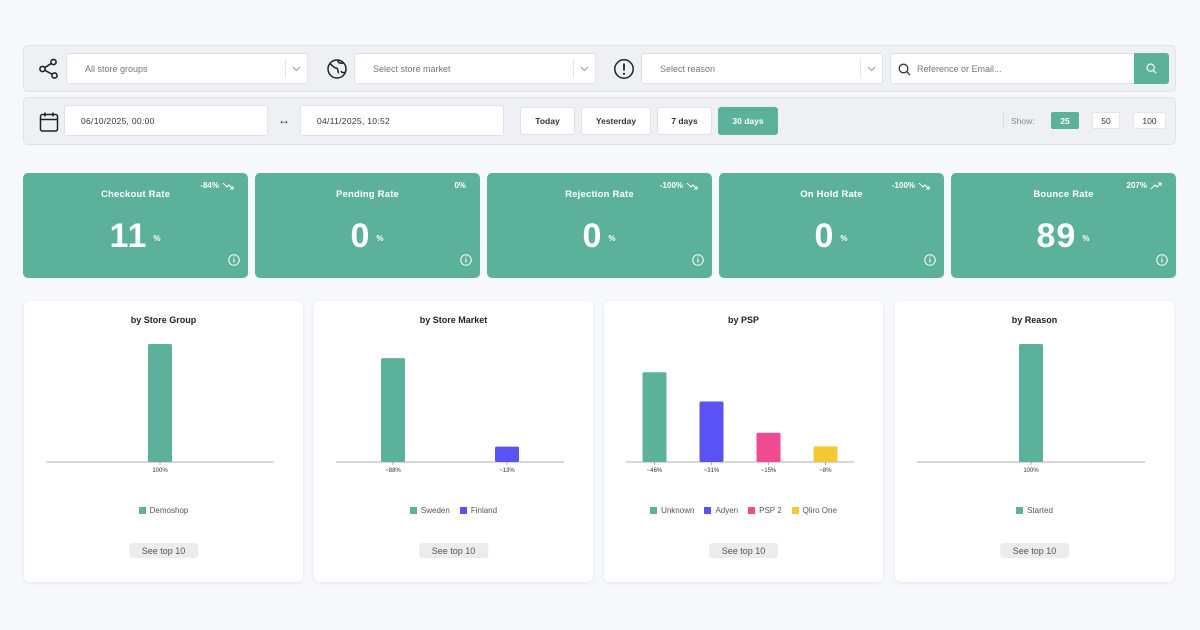 The width and height of the screenshot is (1200, 630). Describe the element at coordinates (166, 120) in the screenshot. I see `date-from-input: 06/10/2025, 00:00` at that location.